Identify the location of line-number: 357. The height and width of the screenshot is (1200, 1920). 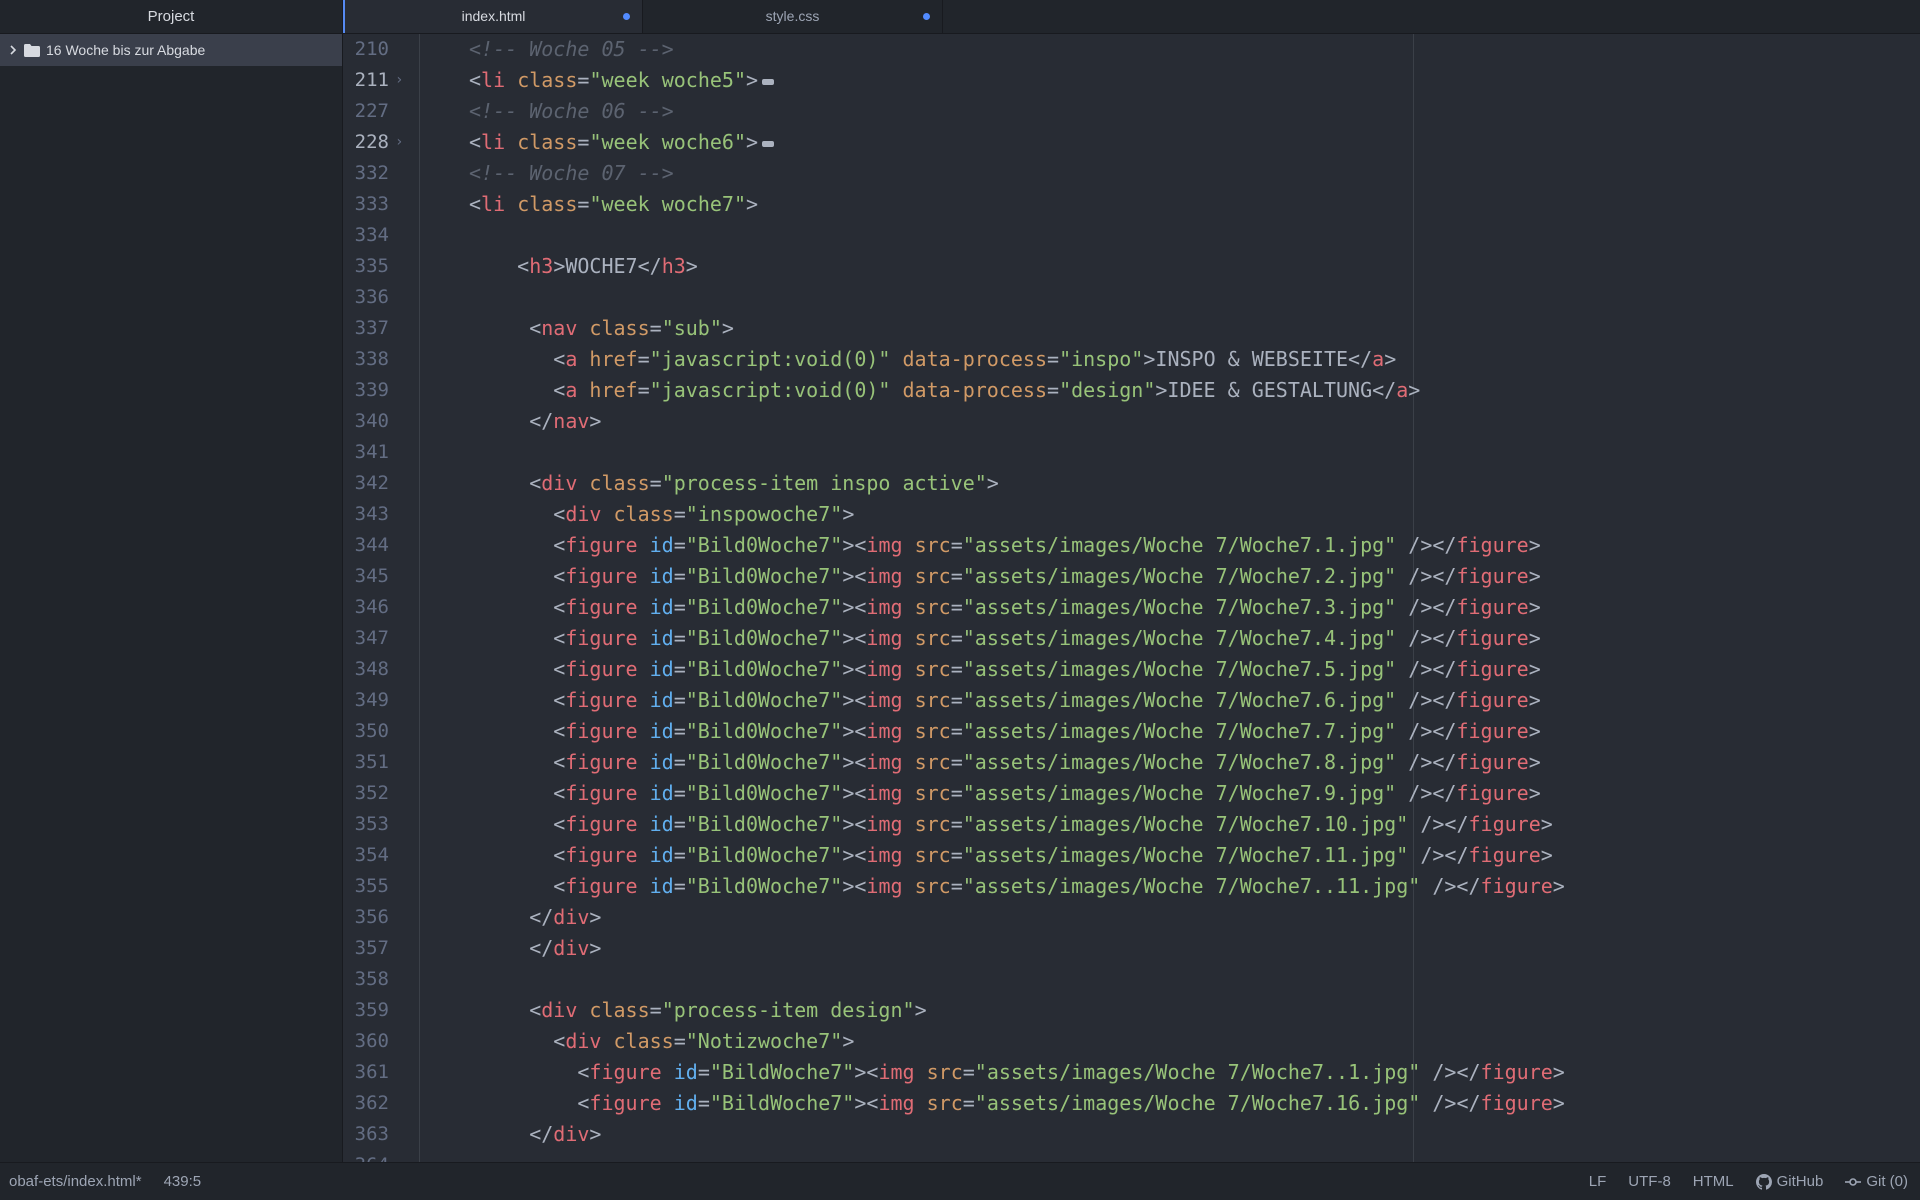
(366, 948).